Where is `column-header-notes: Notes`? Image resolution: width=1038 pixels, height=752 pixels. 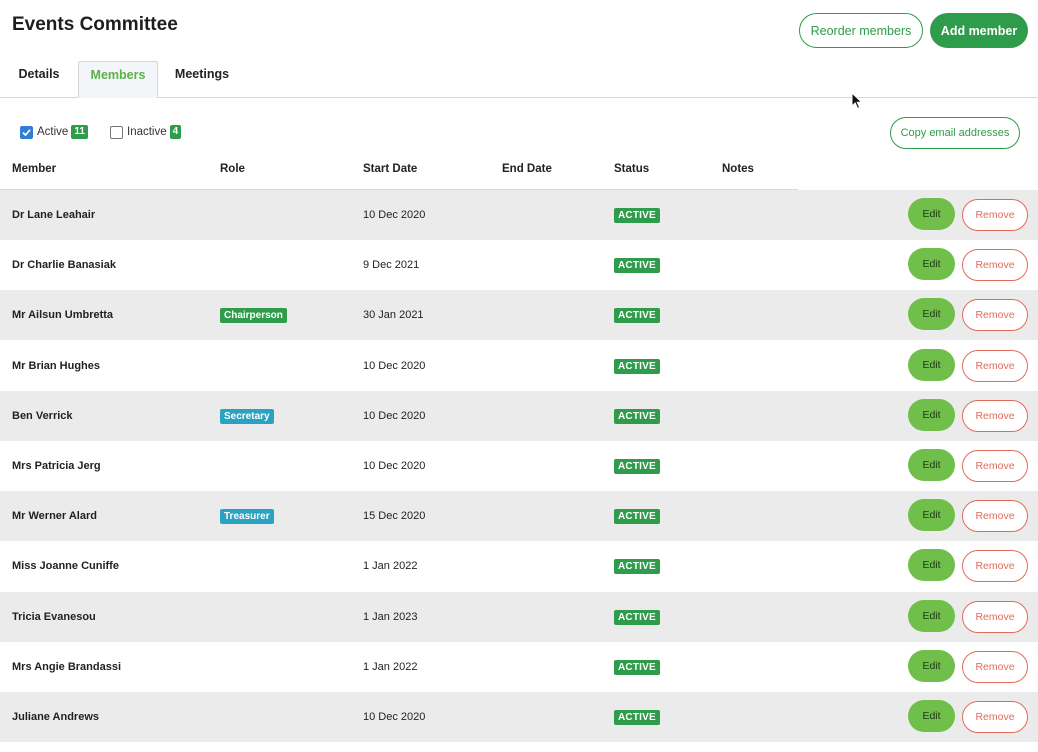
column-header-notes: Notes is located at coordinates (738, 169).